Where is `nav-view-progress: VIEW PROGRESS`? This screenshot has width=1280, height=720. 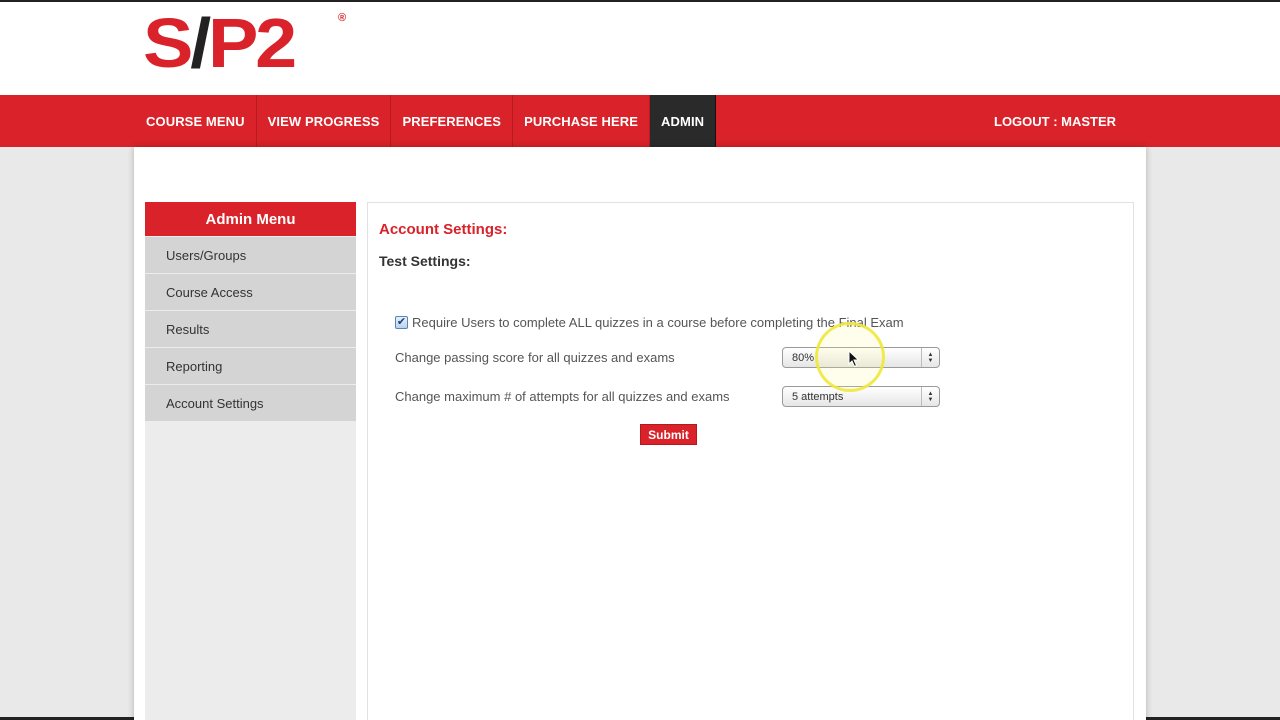 nav-view-progress: VIEW PROGRESS is located at coordinates (324, 121).